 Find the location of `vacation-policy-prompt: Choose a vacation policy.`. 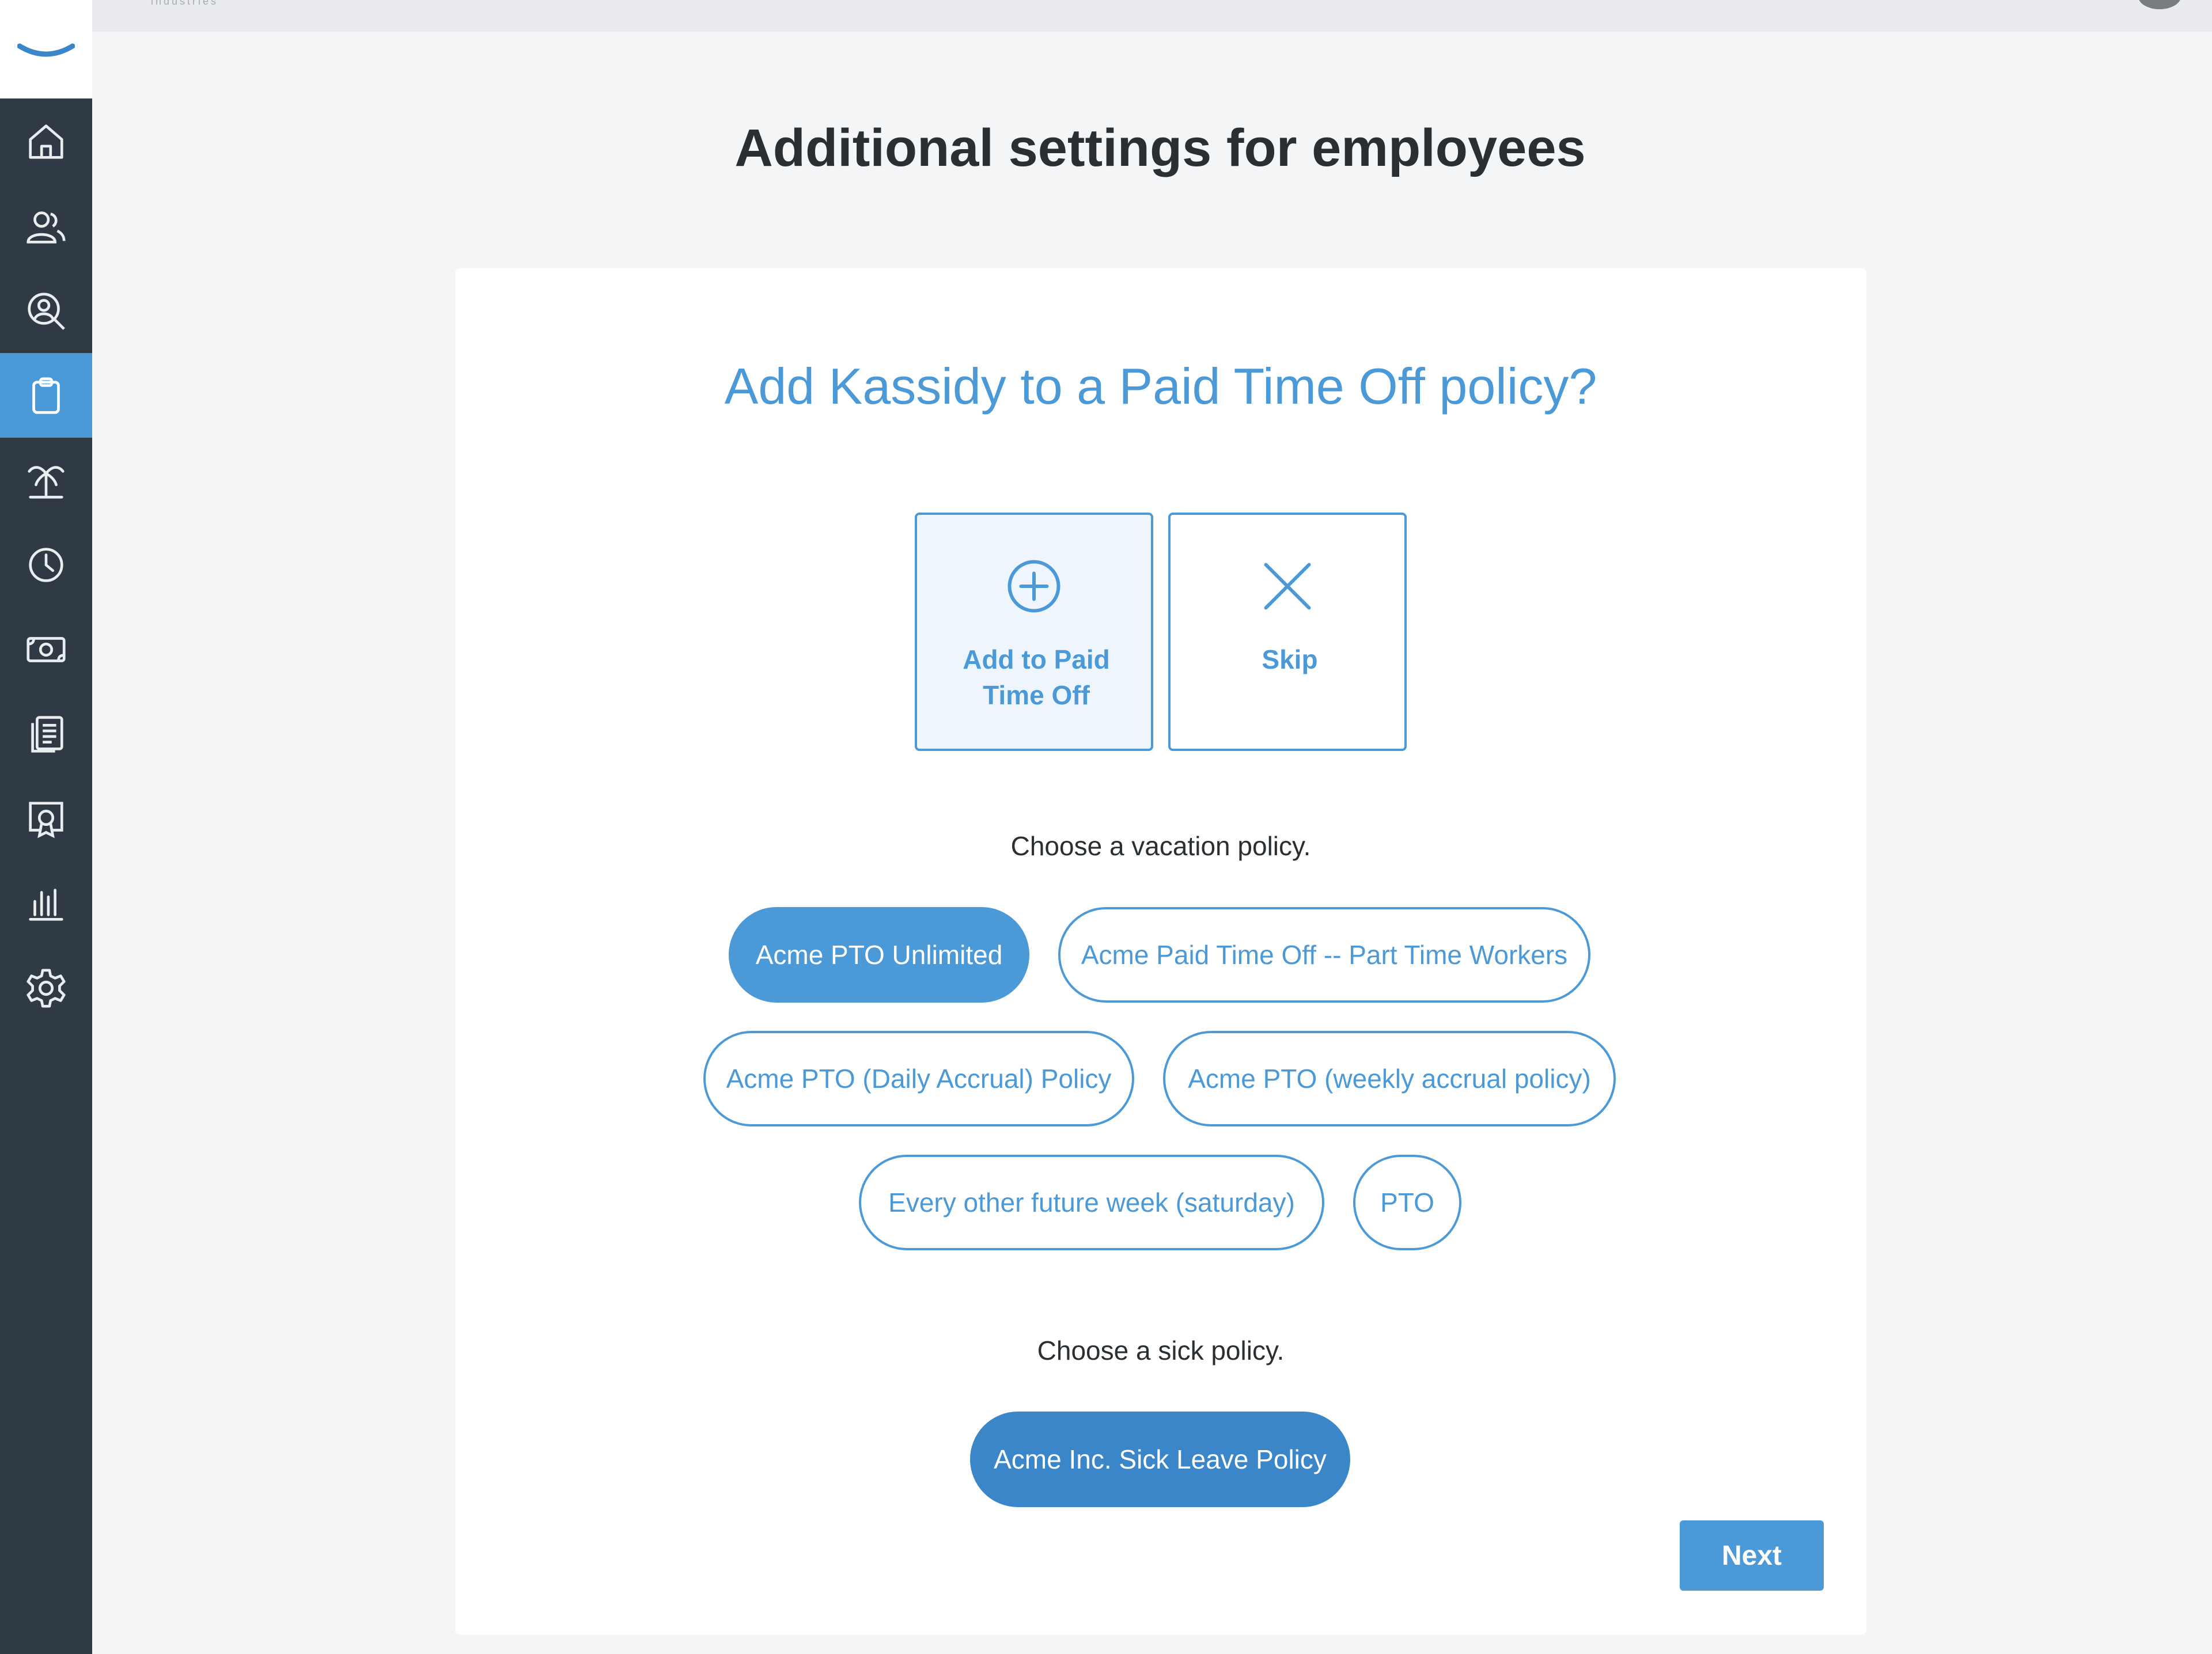

vacation-policy-prompt: Choose a vacation policy. is located at coordinates (1160, 846).